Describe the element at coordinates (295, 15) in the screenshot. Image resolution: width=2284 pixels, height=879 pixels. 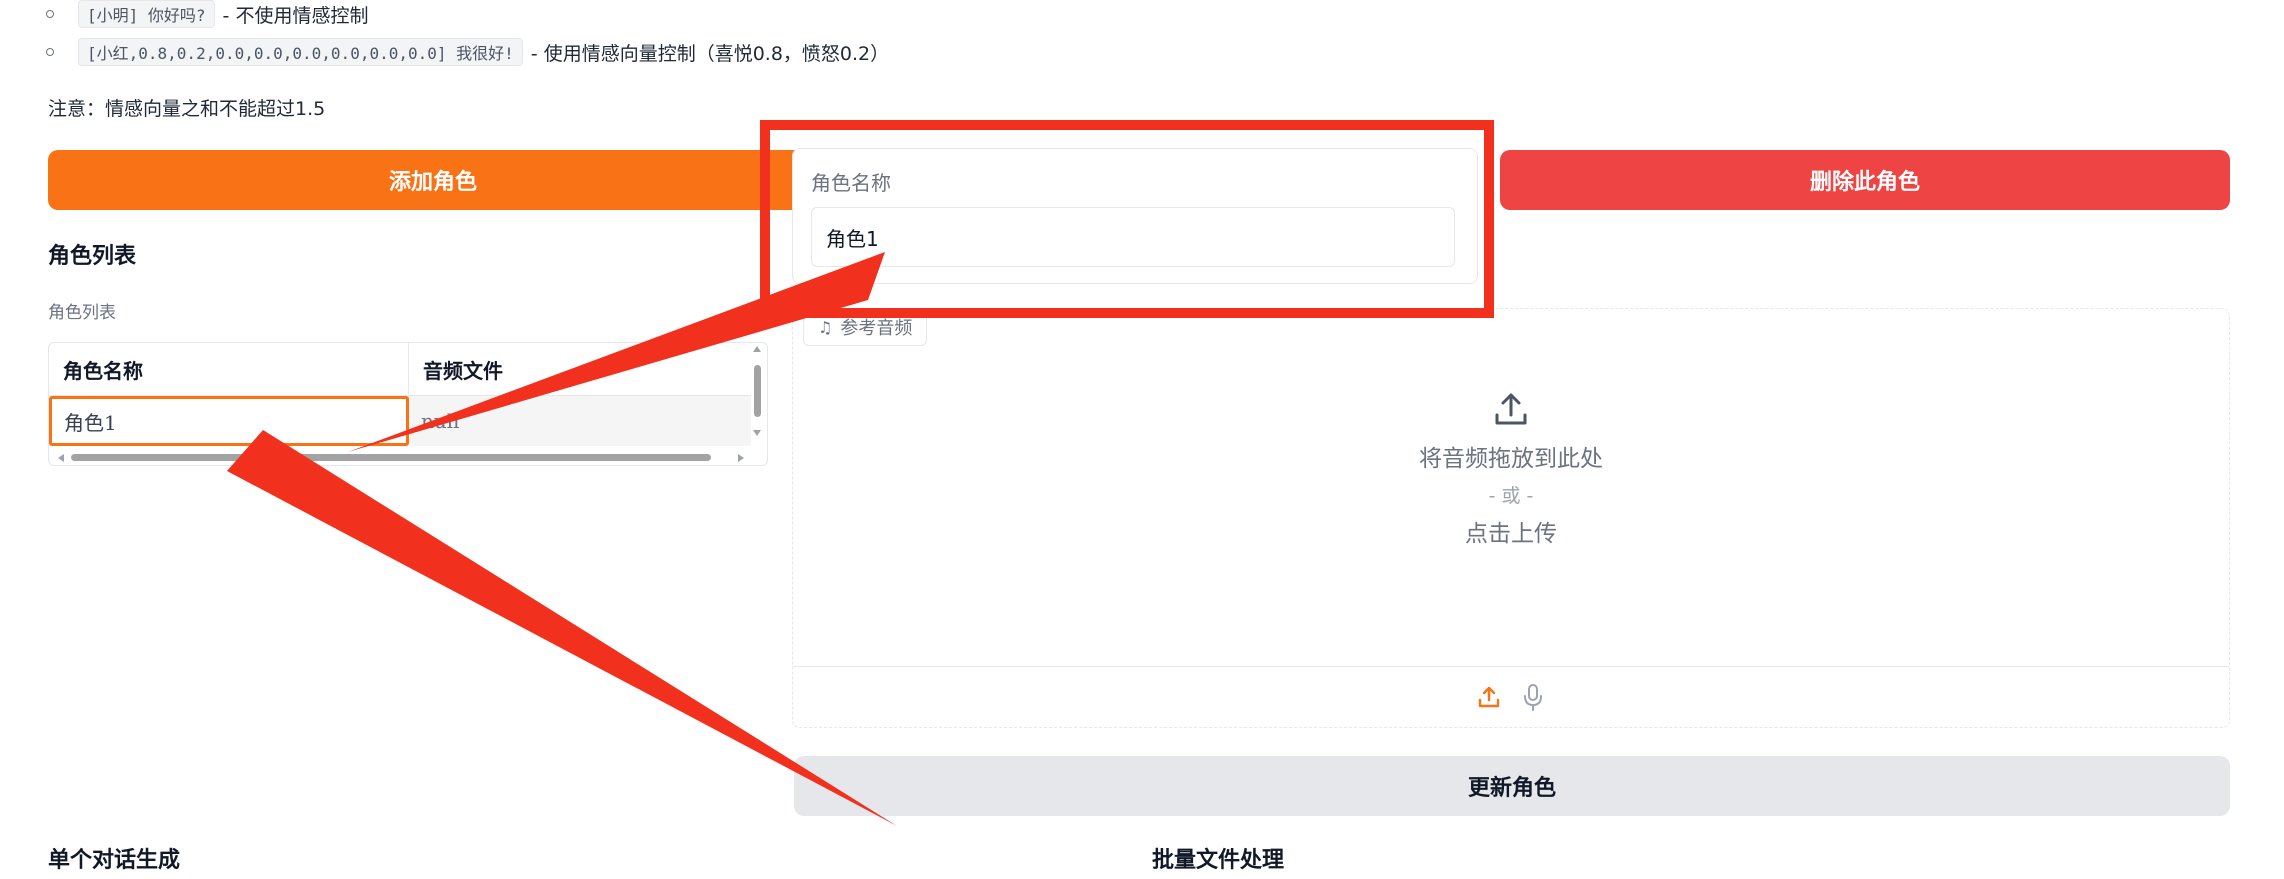
I see `example-desc: - 不使用情感控制` at that location.